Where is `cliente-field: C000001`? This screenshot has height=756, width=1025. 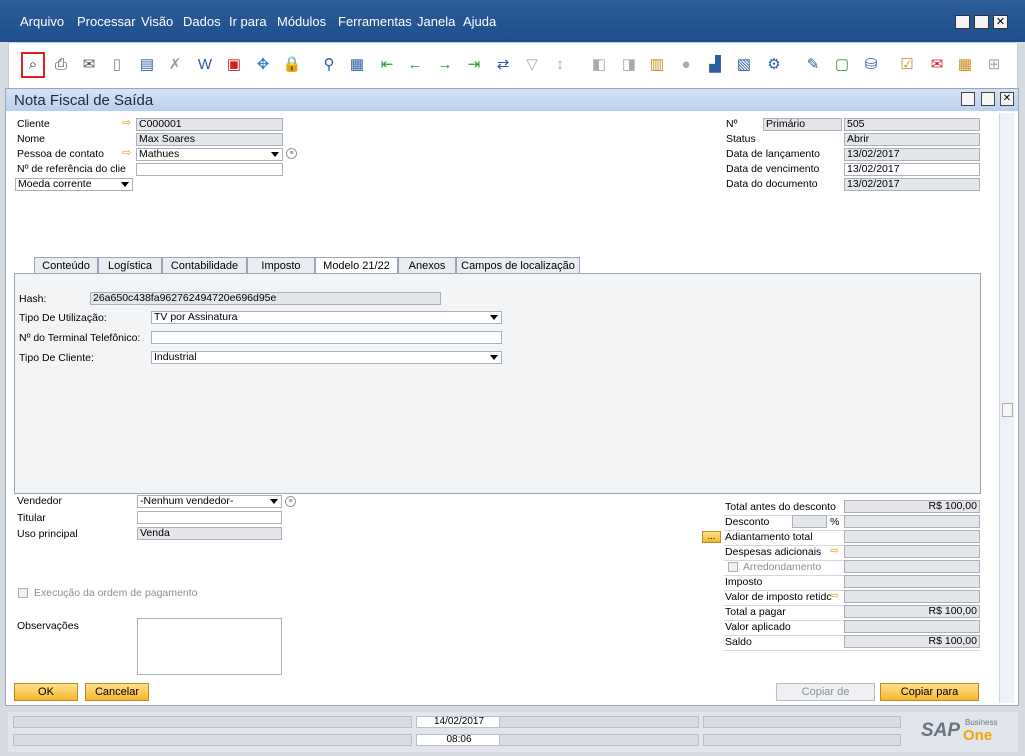 cliente-field: C000001 is located at coordinates (209, 124).